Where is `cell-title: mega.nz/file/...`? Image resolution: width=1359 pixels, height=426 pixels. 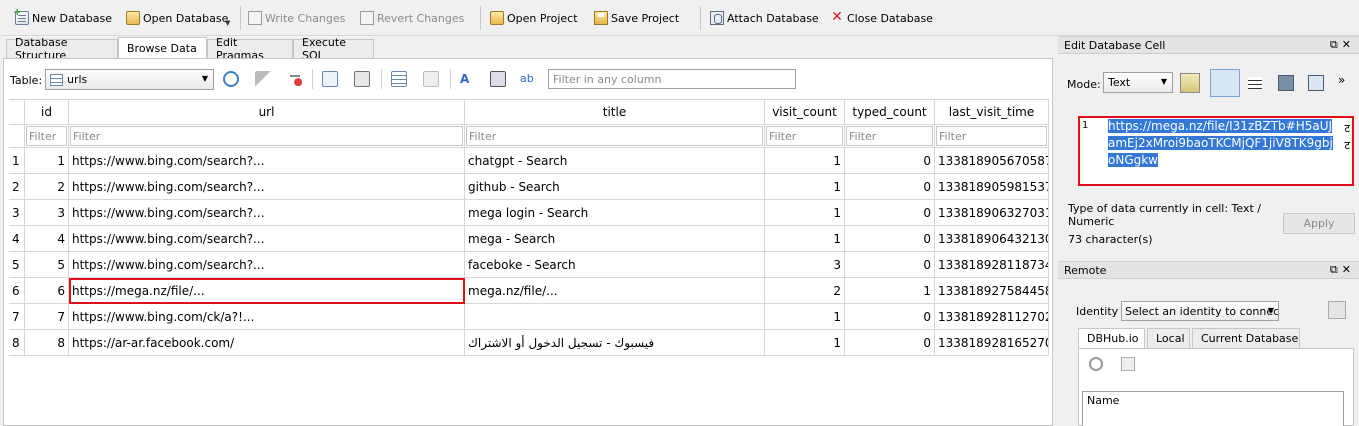
cell-title: mega.nz/file/... is located at coordinates (615, 291).